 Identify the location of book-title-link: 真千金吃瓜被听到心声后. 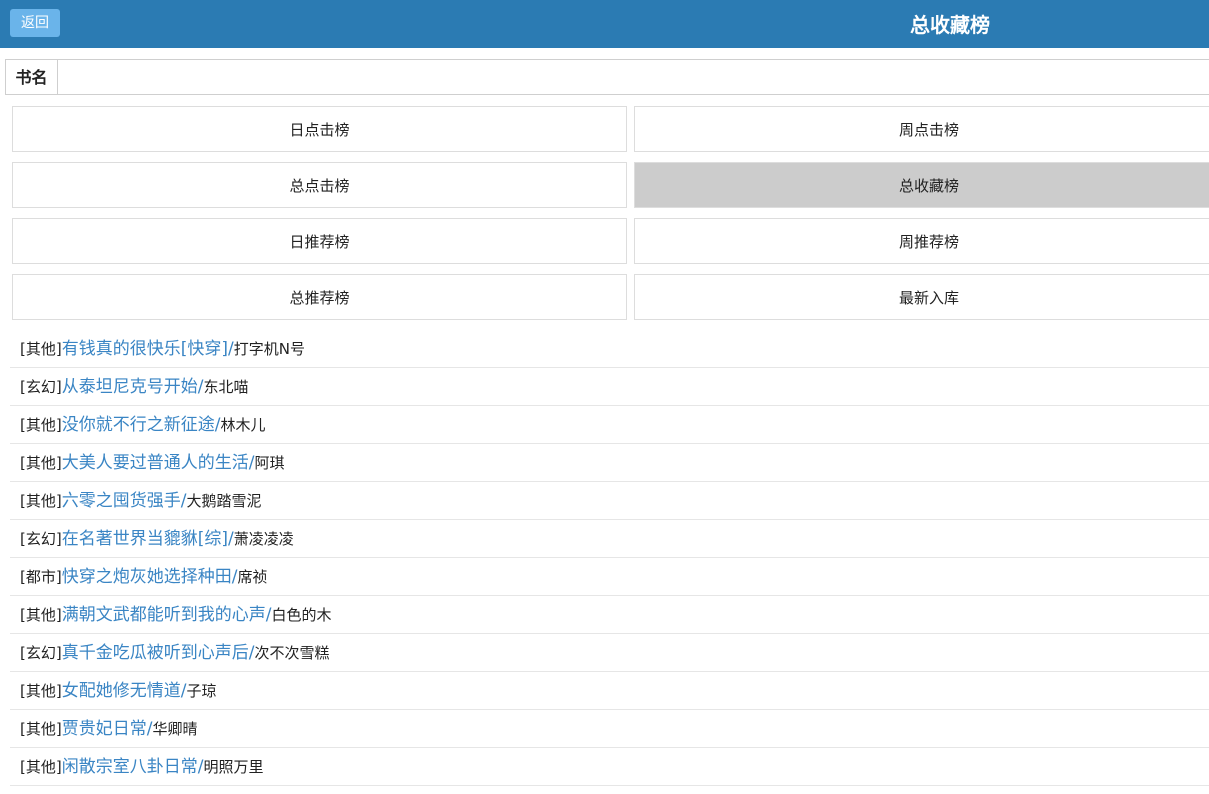
(155, 653).